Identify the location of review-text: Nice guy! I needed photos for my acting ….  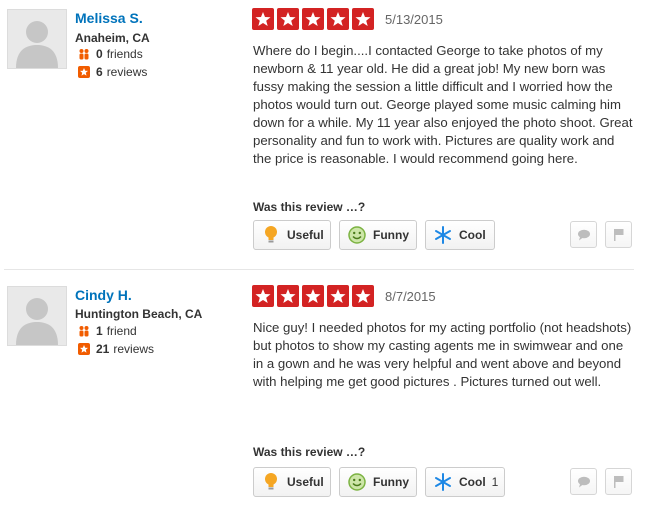
(442, 354).